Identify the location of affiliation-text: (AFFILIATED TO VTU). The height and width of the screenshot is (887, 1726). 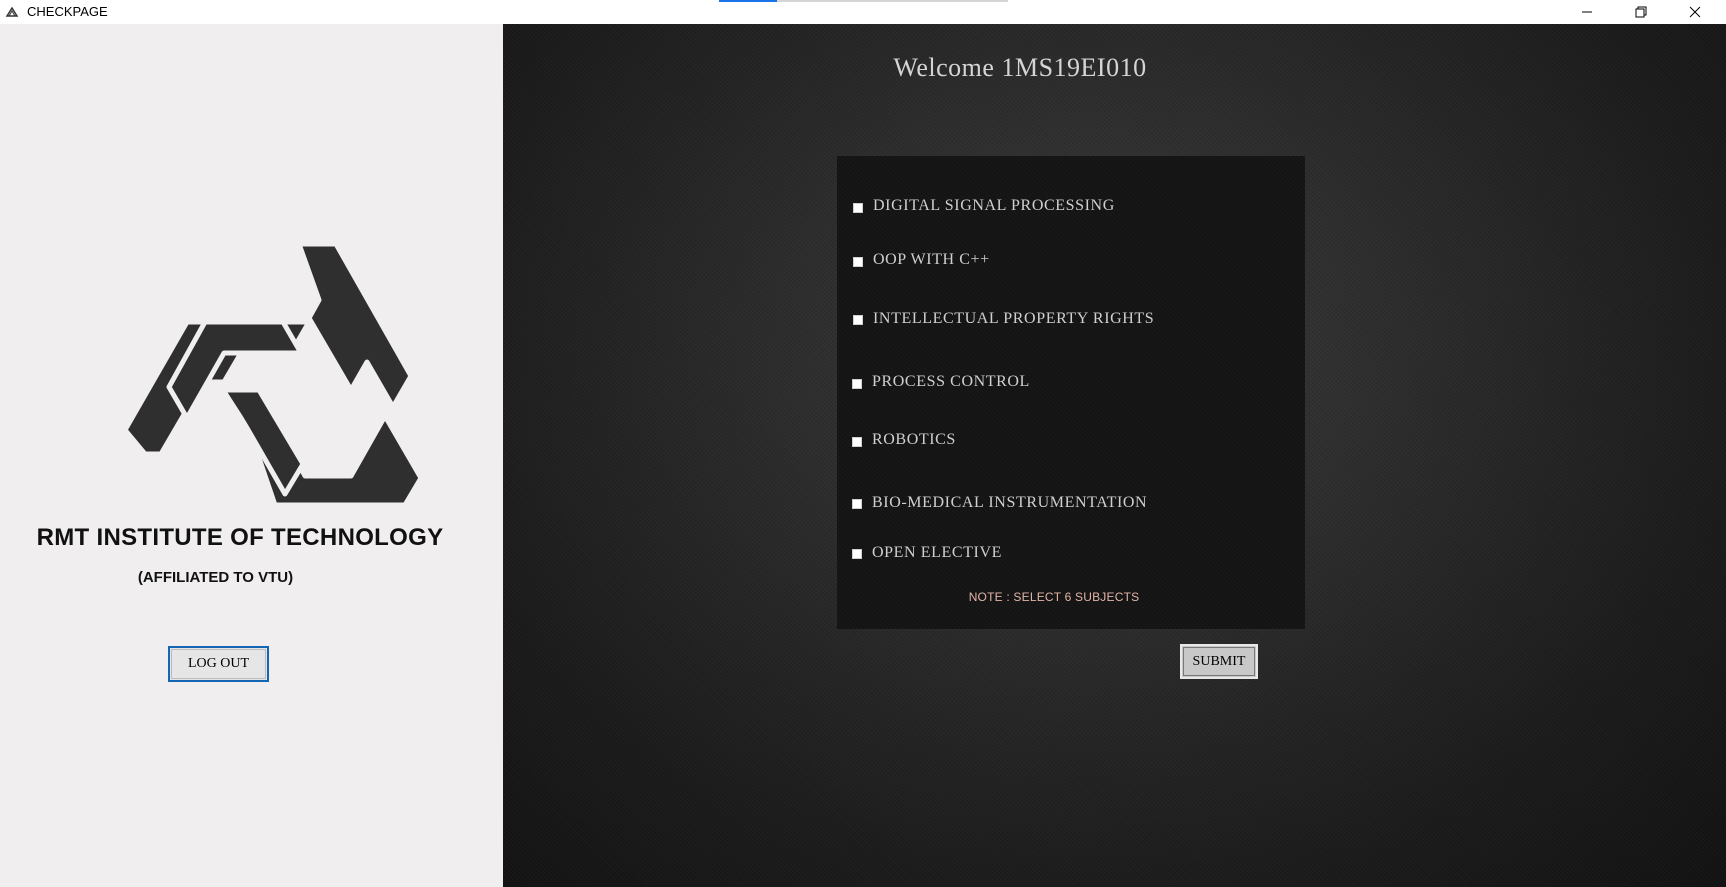
(215, 577).